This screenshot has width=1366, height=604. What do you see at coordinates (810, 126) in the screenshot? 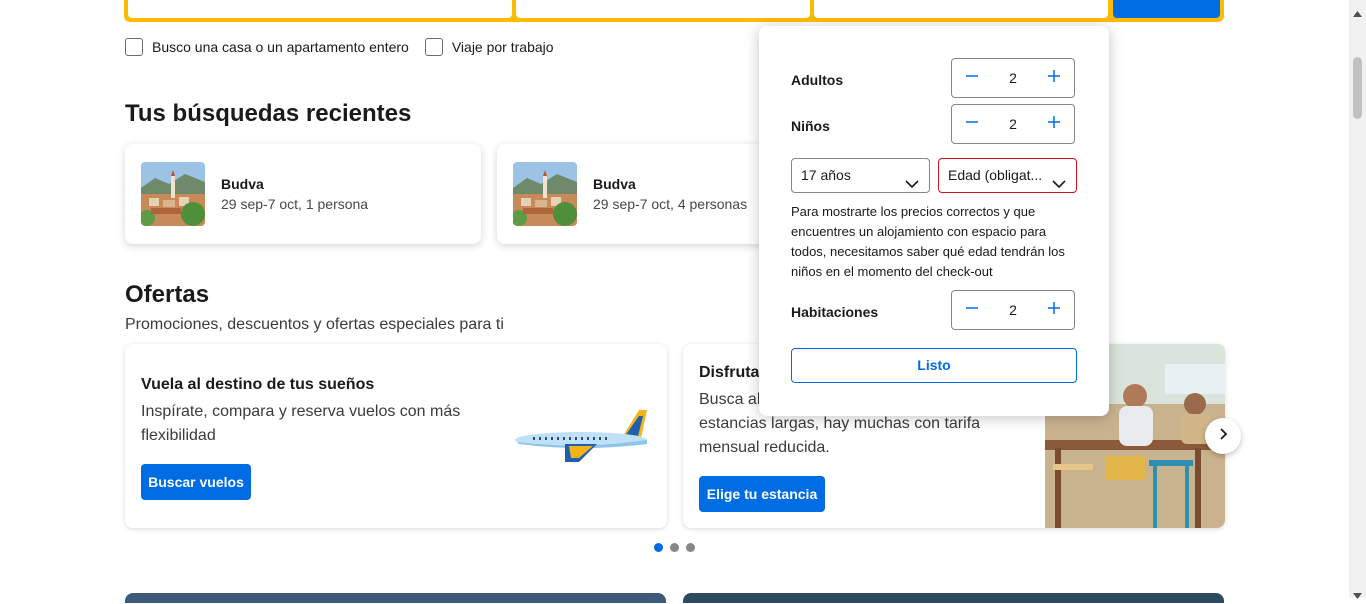
I see `children-label: Niños` at bounding box center [810, 126].